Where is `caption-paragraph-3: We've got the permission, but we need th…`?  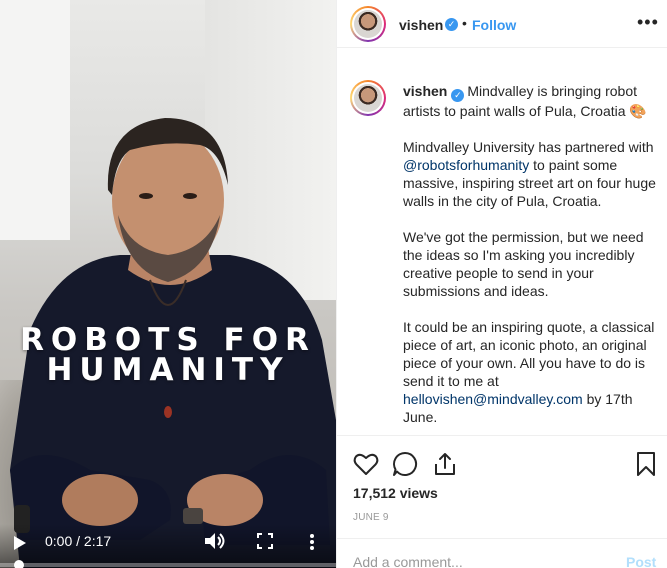
caption-paragraph-3: We've got the permission, but we need th… is located at coordinates (523, 264).